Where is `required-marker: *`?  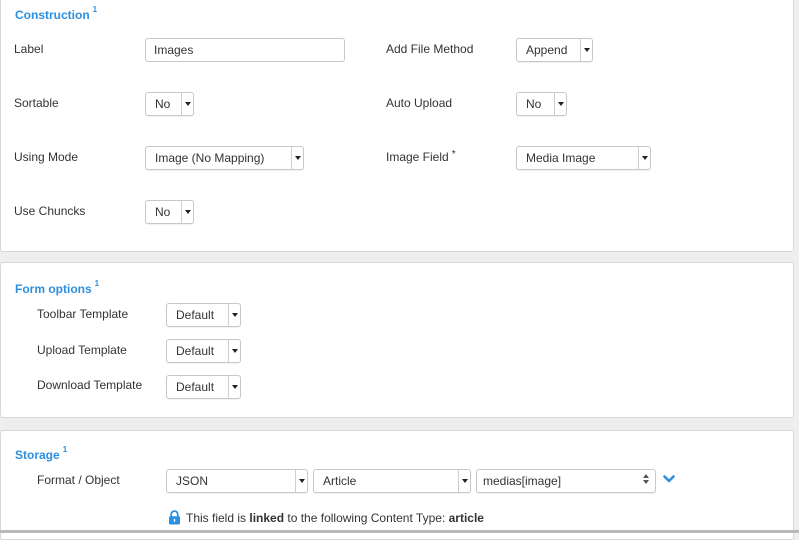
required-marker: * is located at coordinates (453, 154).